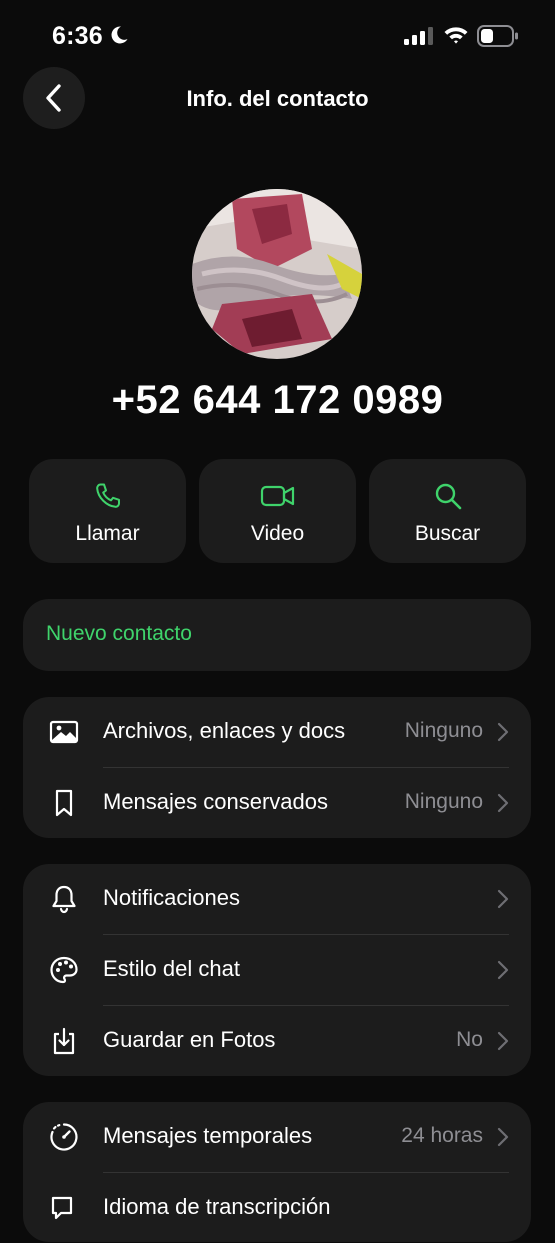  I want to click on page-title: Info. del contacto, so click(277, 98).